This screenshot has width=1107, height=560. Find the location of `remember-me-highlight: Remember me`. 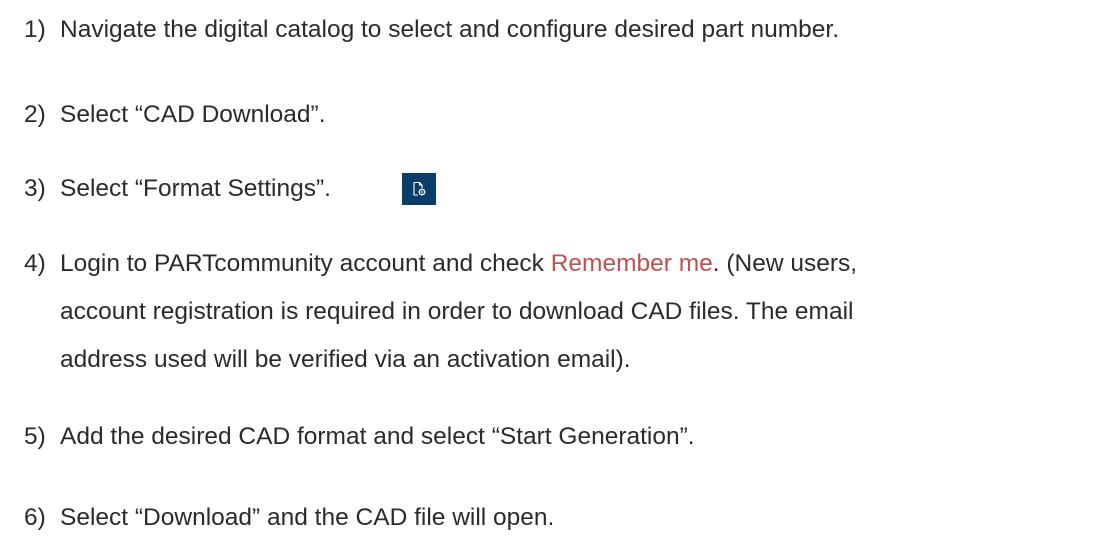

remember-me-highlight: Remember me is located at coordinates (631, 263).